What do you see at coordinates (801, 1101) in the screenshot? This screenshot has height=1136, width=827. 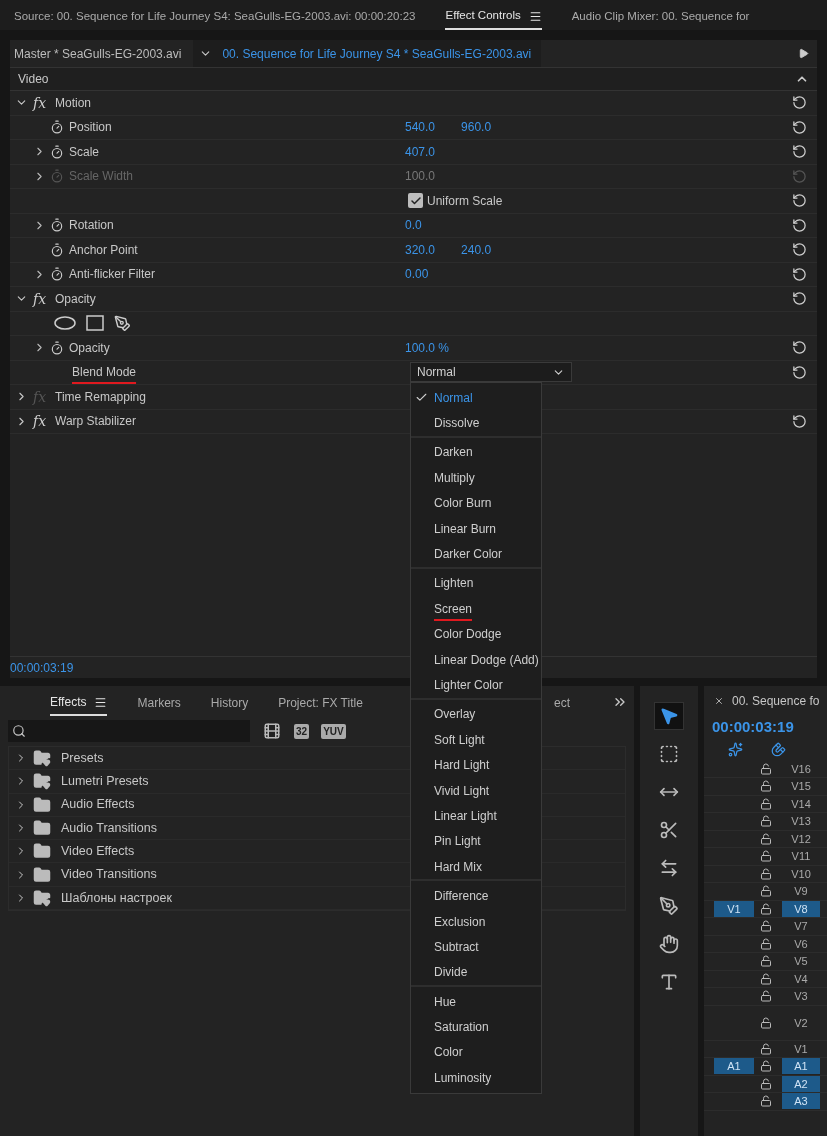 I see `track-target: A3` at bounding box center [801, 1101].